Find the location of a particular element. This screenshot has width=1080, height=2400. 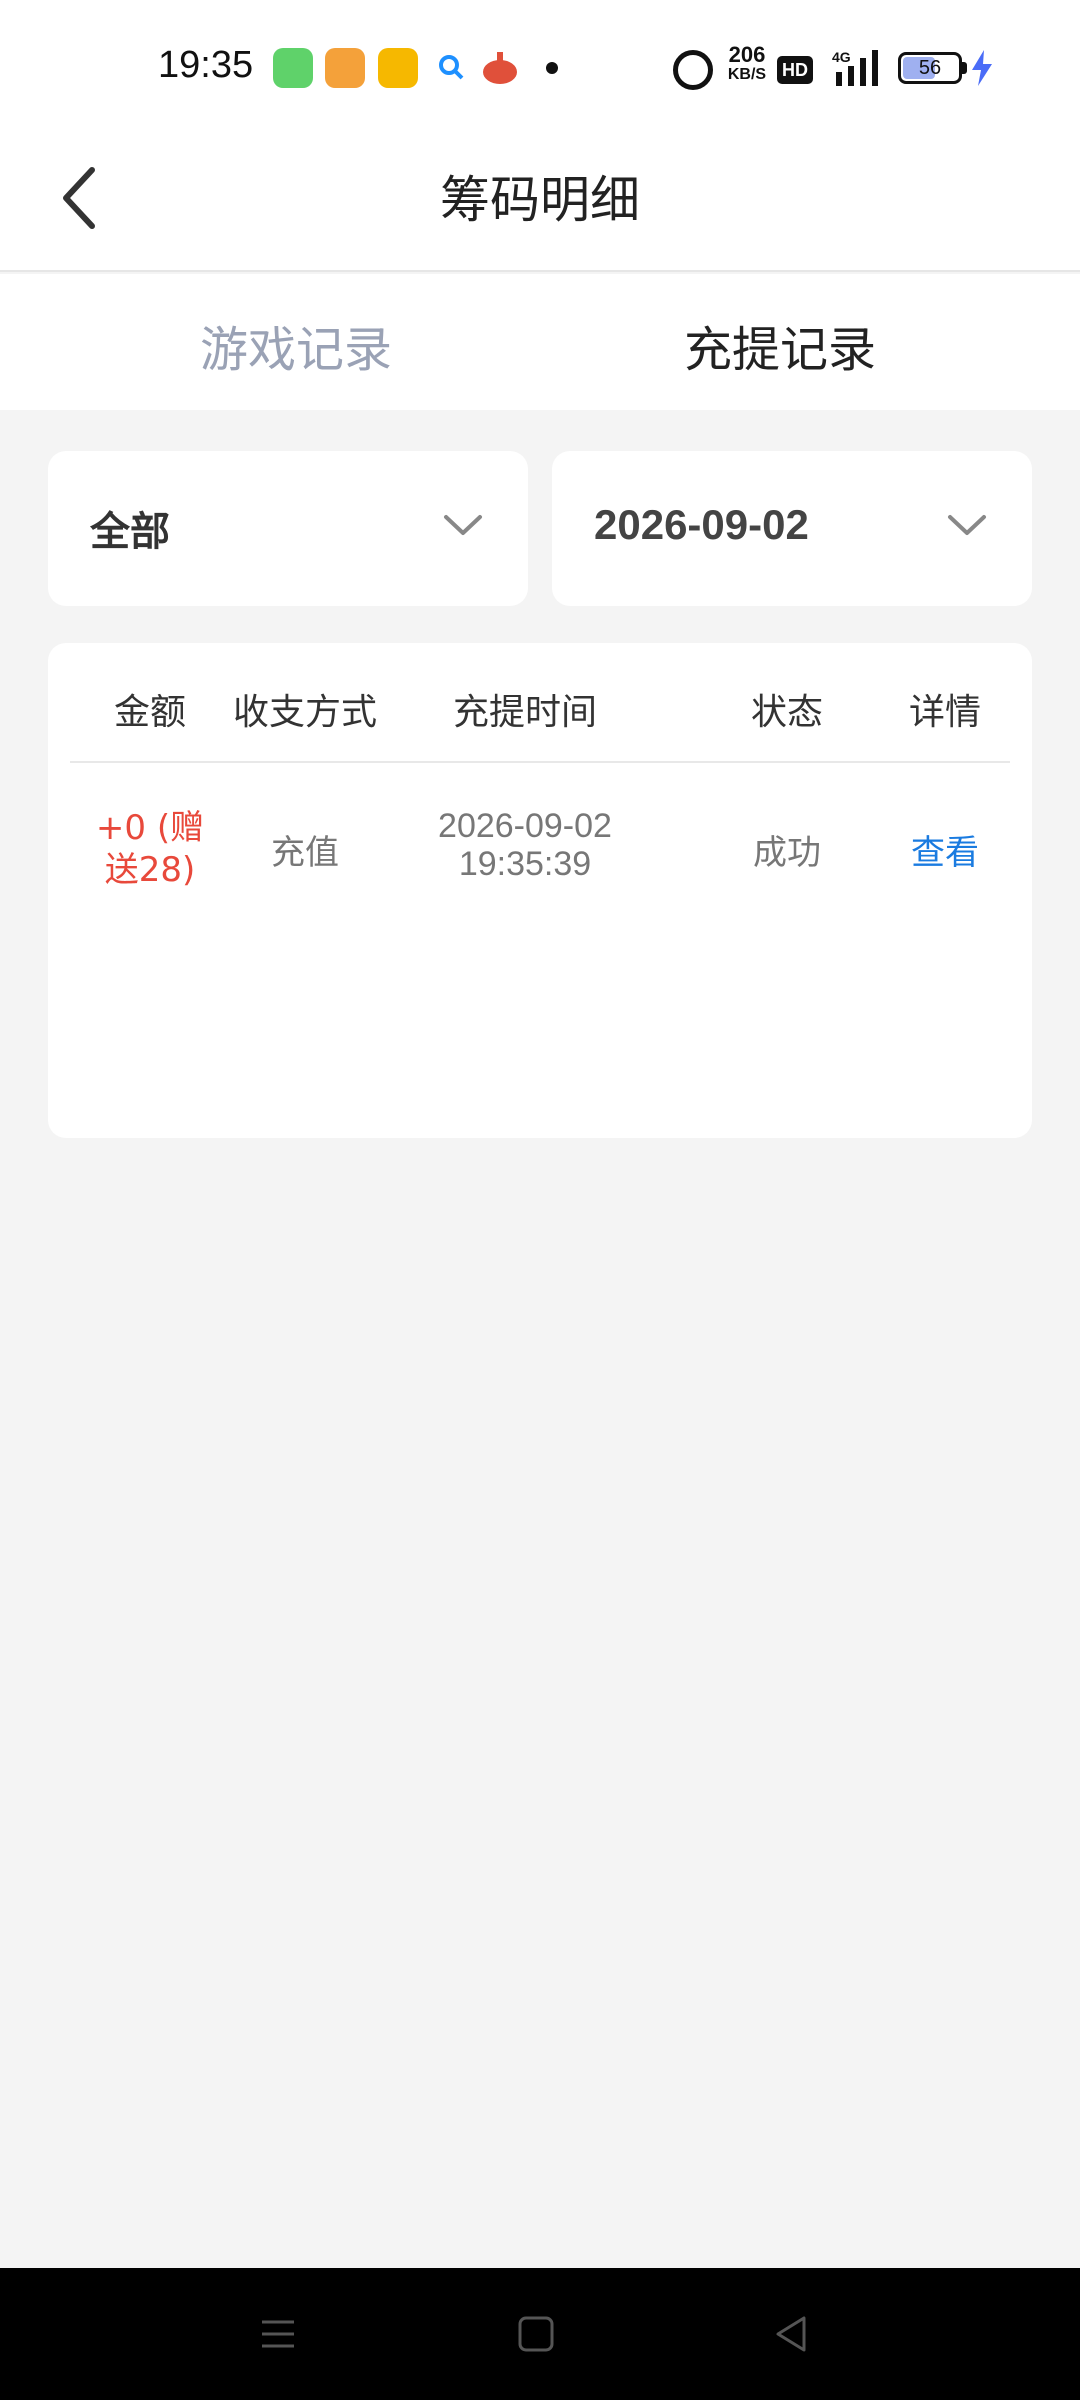

signal-icon: 4G is located at coordinates (855, 67).